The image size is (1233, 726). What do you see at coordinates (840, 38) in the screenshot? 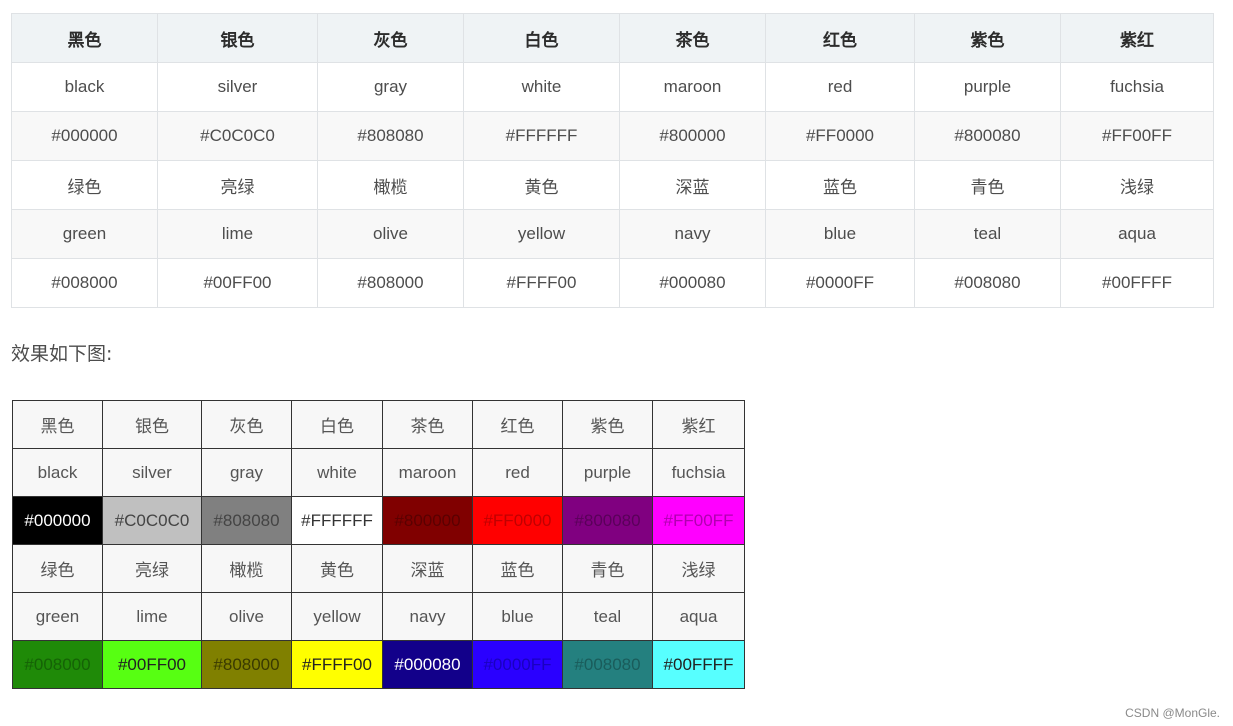
I see `header-cell: 红色` at bounding box center [840, 38].